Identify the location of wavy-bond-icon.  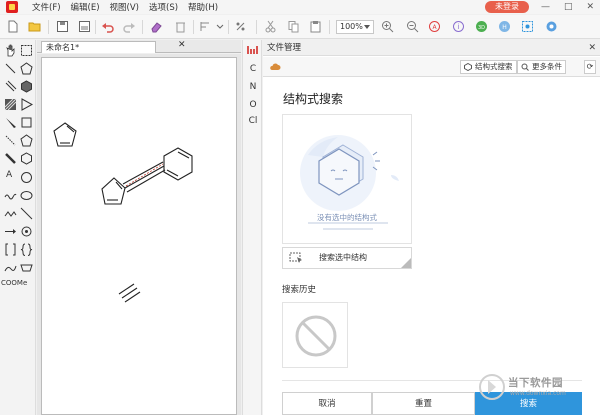
(10, 195).